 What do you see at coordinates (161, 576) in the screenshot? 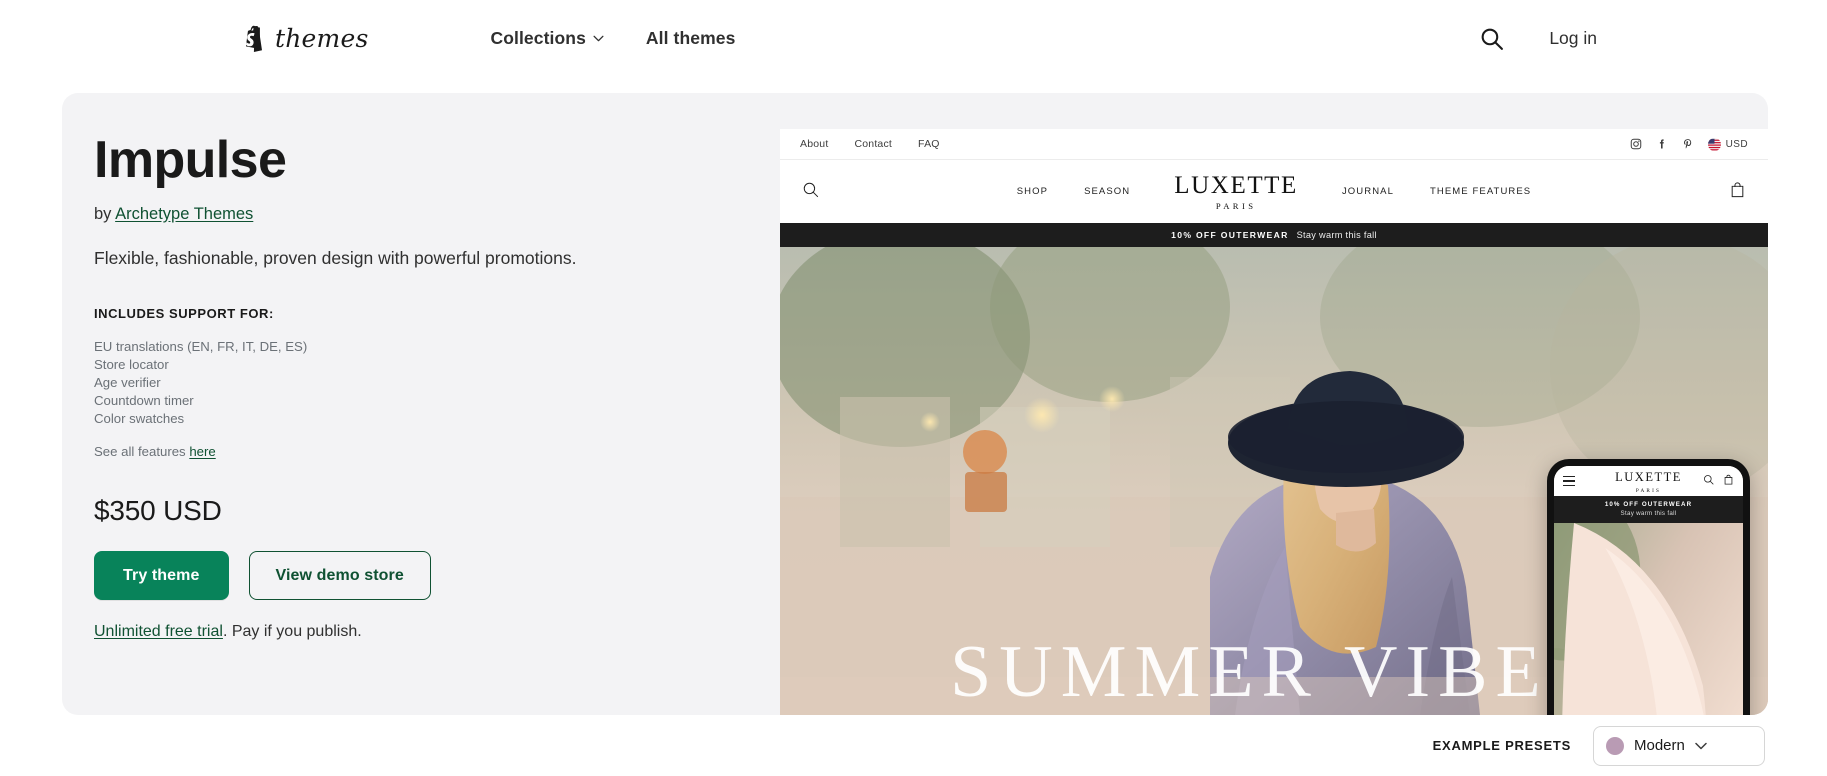
I see `try-theme-button: Try theme` at bounding box center [161, 576].